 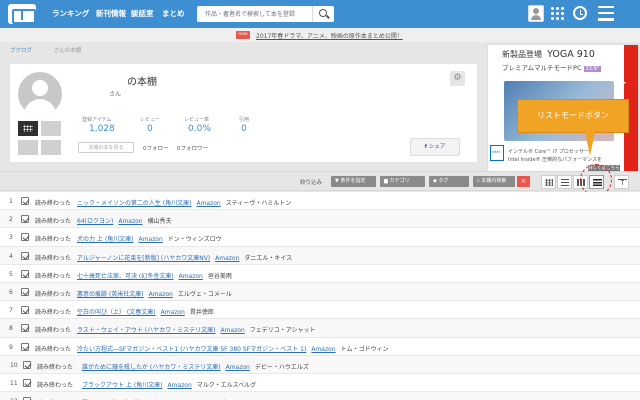 What do you see at coordinates (11, 274) in the screenshot?
I see `row-number: 5` at bounding box center [11, 274].